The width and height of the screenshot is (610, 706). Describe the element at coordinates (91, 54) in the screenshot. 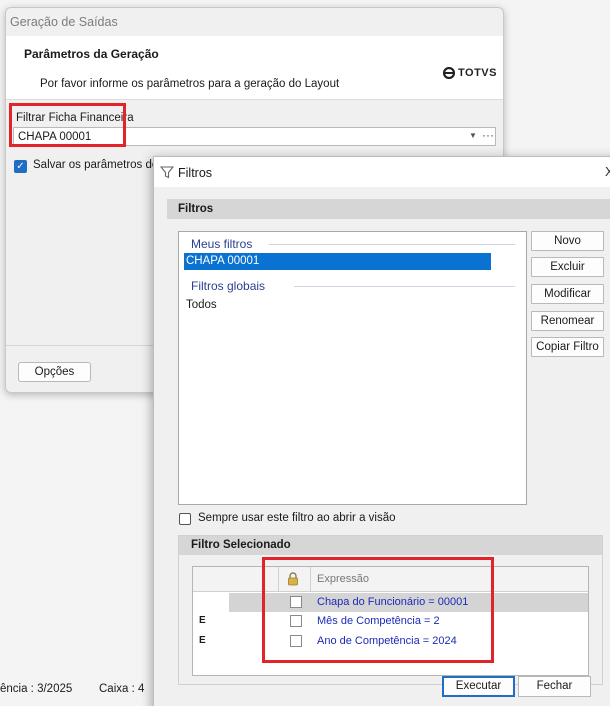

I see `page-title: Parâmetros da Geração` at that location.